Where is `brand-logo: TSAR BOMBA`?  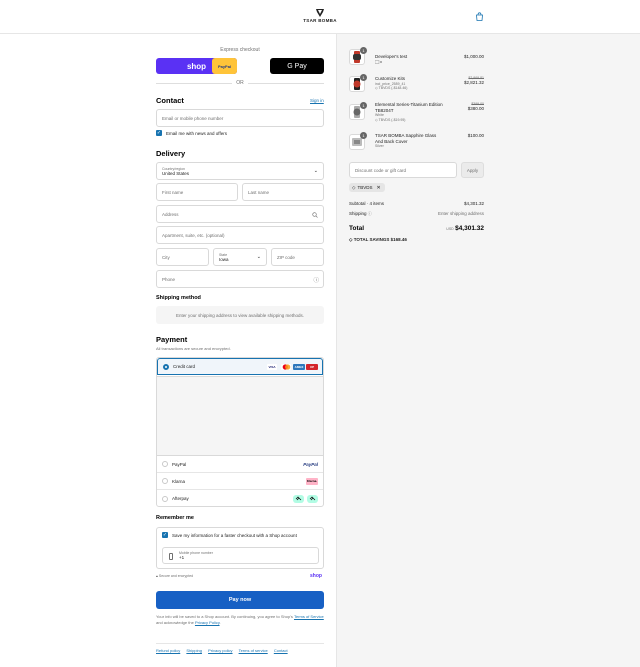
brand-logo: TSAR BOMBA is located at coordinates (320, 18).